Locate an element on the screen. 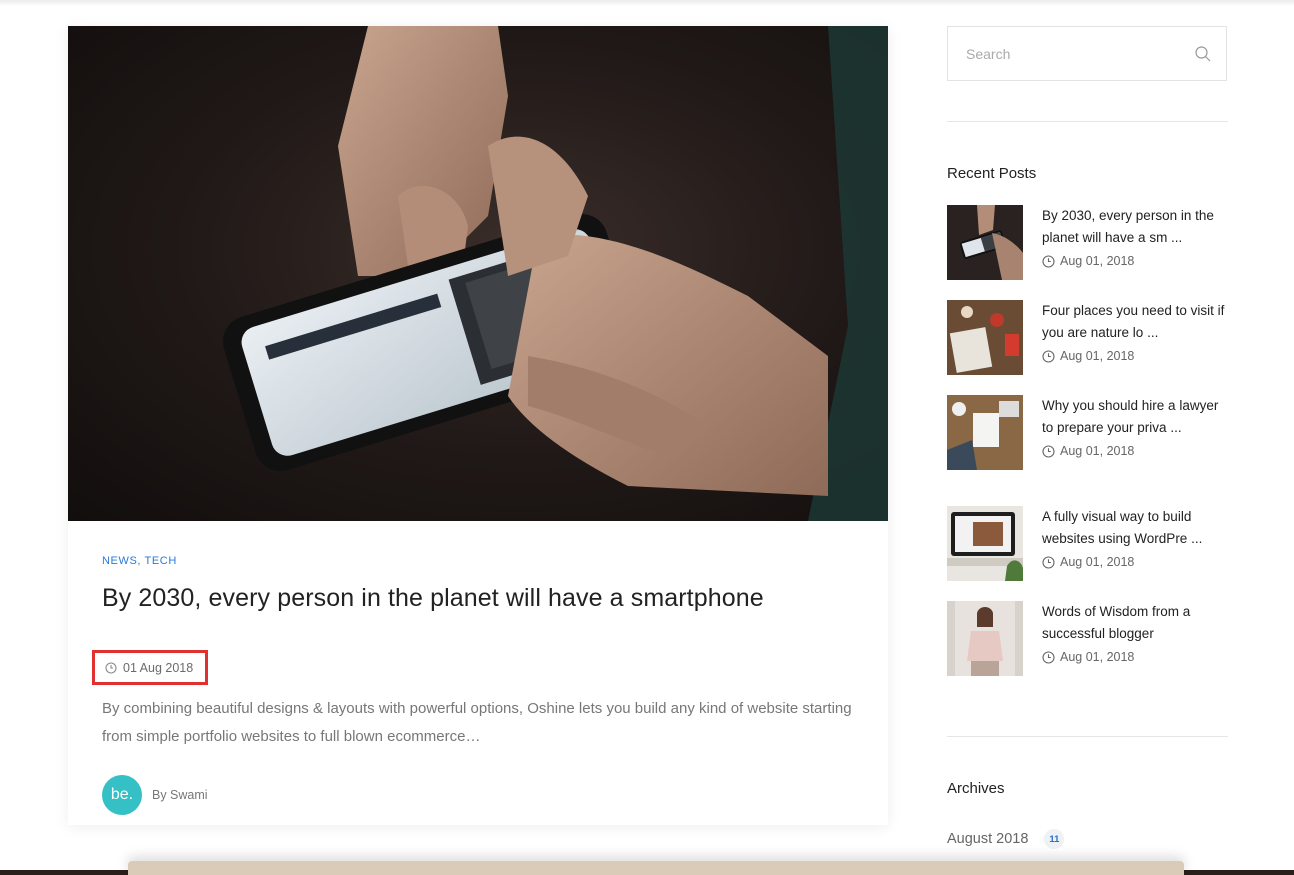 The height and width of the screenshot is (875, 1294). search-box is located at coordinates (1087, 53).